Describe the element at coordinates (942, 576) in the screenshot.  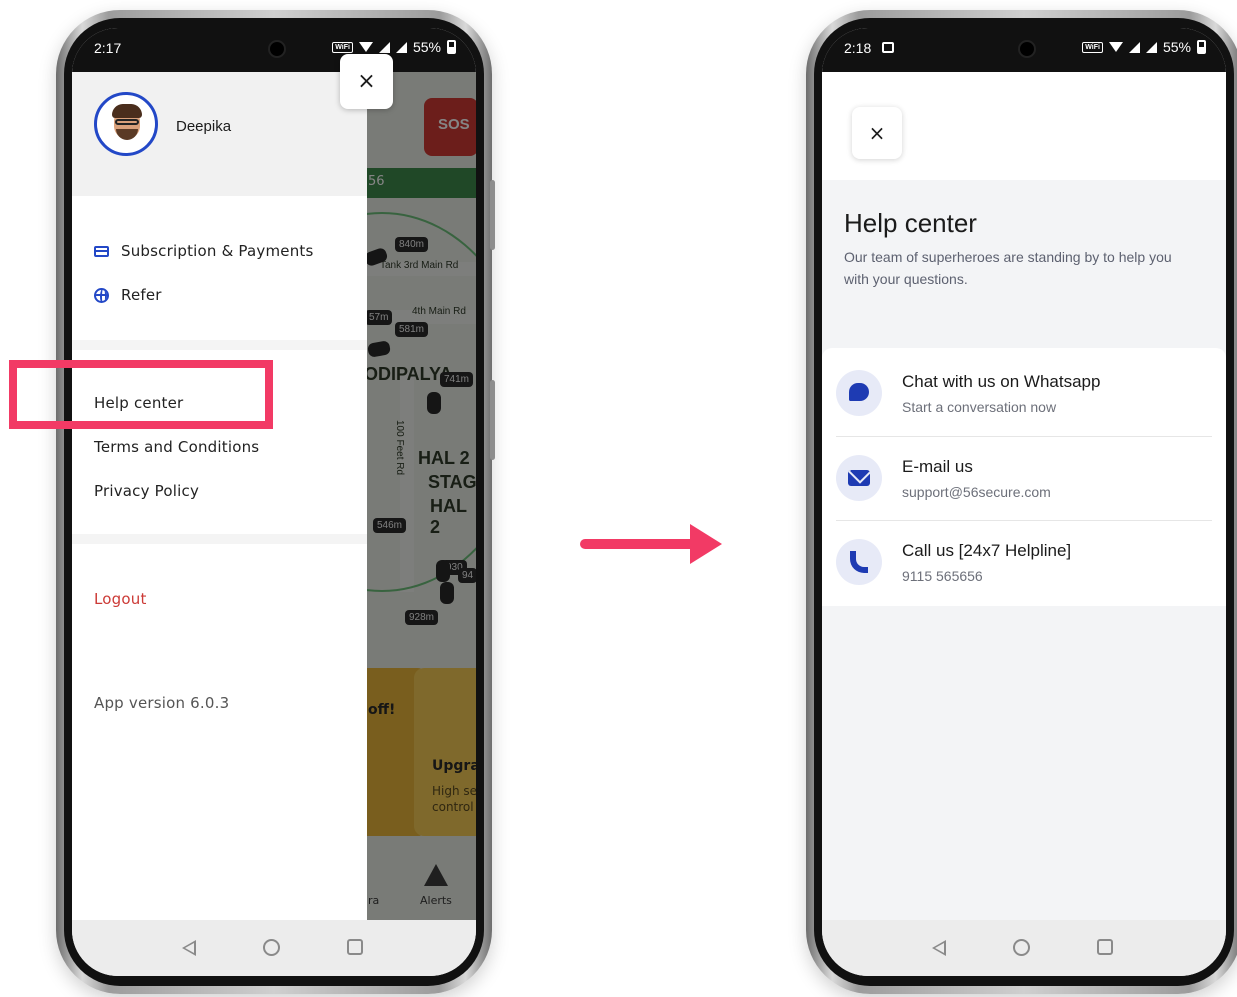
I see `option-subtitle: 9115 565656` at that location.